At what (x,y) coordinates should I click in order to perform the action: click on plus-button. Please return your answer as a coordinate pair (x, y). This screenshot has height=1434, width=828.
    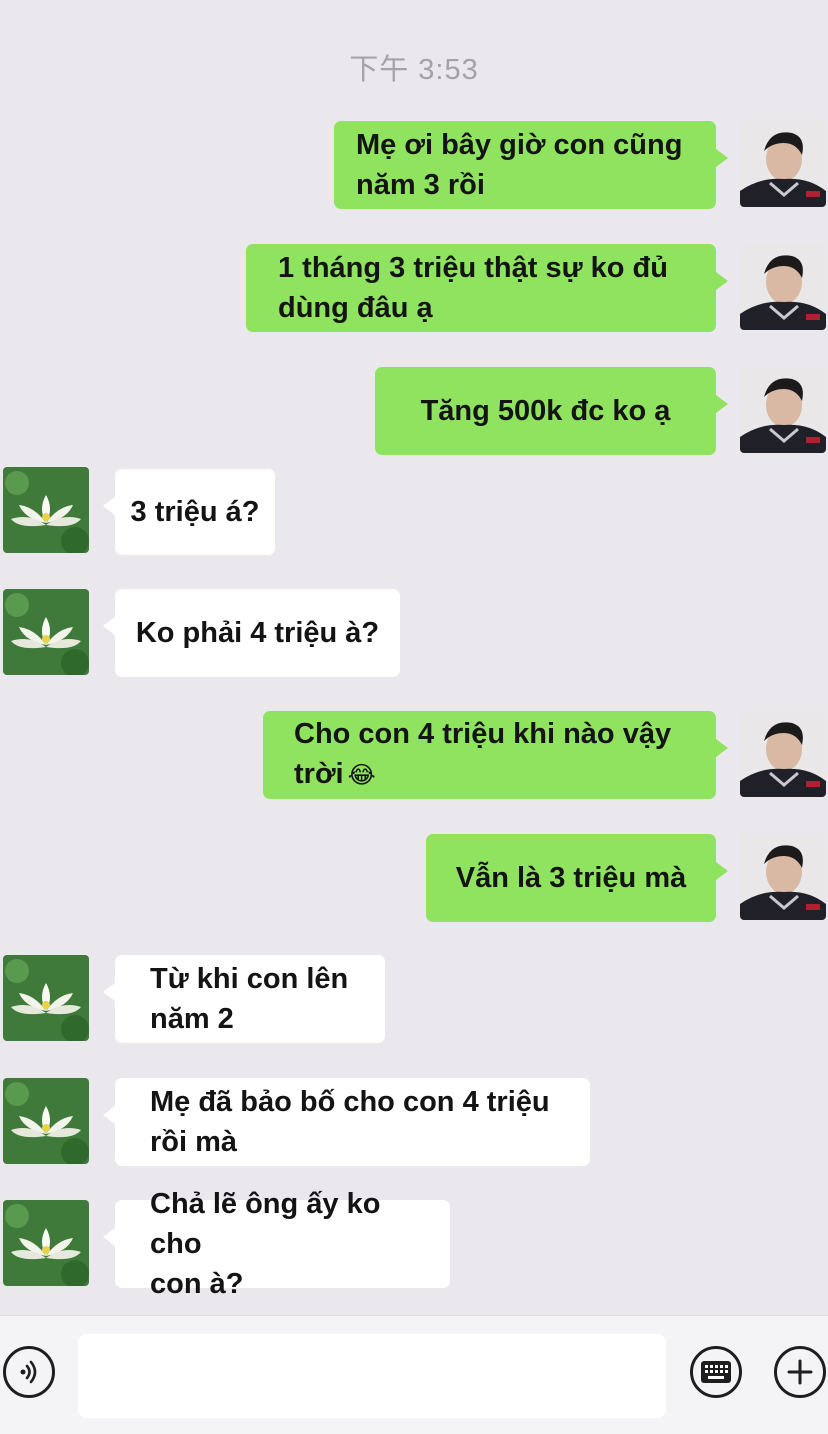
    Looking at the image, I should click on (800, 1372).